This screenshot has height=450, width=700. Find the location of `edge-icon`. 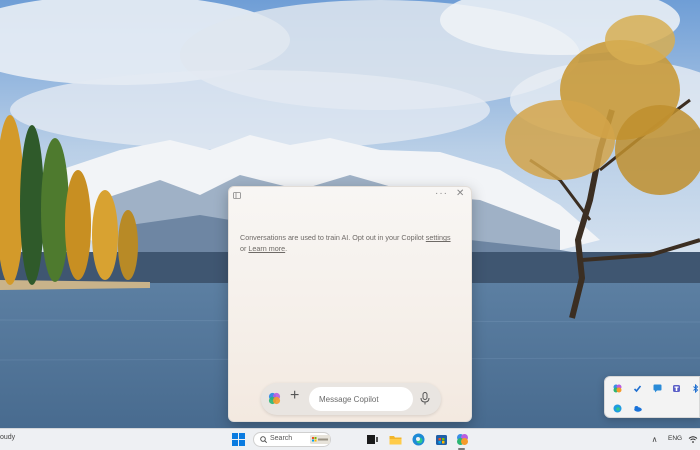

edge-icon is located at coordinates (418, 439).